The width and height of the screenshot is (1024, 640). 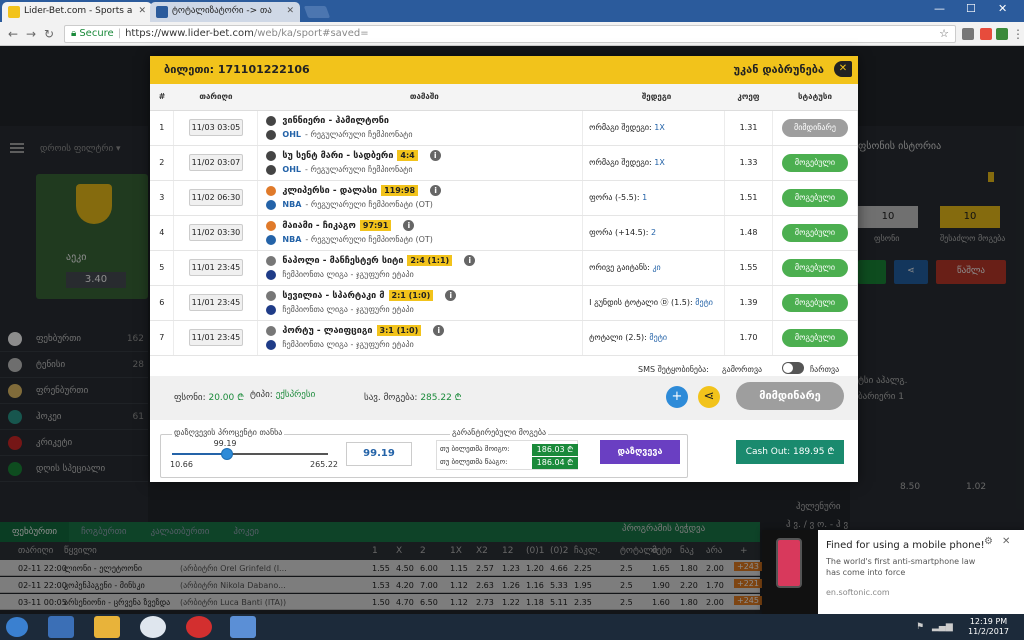 What do you see at coordinates (790, 452) in the screenshot?
I see `cash-out-button: Cash Out: 189.95 ₾` at bounding box center [790, 452].